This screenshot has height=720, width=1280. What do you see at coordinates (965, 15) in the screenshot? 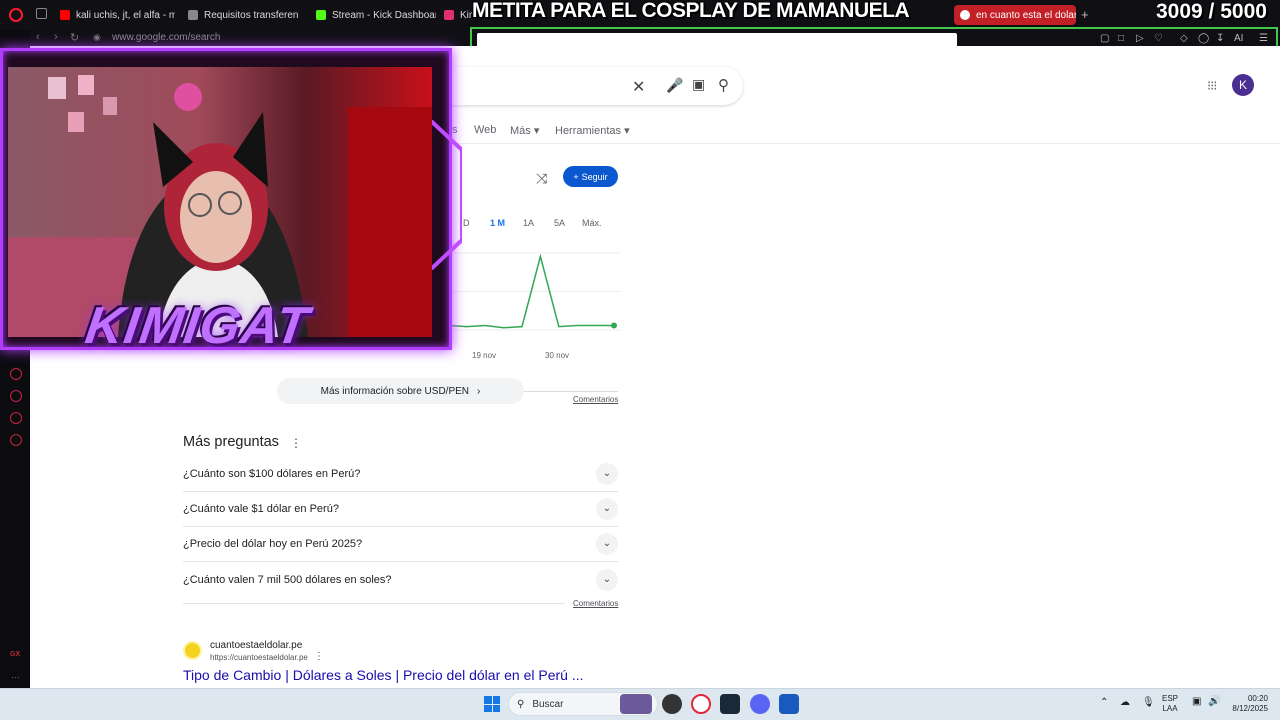
I see `google-icon` at bounding box center [965, 15].